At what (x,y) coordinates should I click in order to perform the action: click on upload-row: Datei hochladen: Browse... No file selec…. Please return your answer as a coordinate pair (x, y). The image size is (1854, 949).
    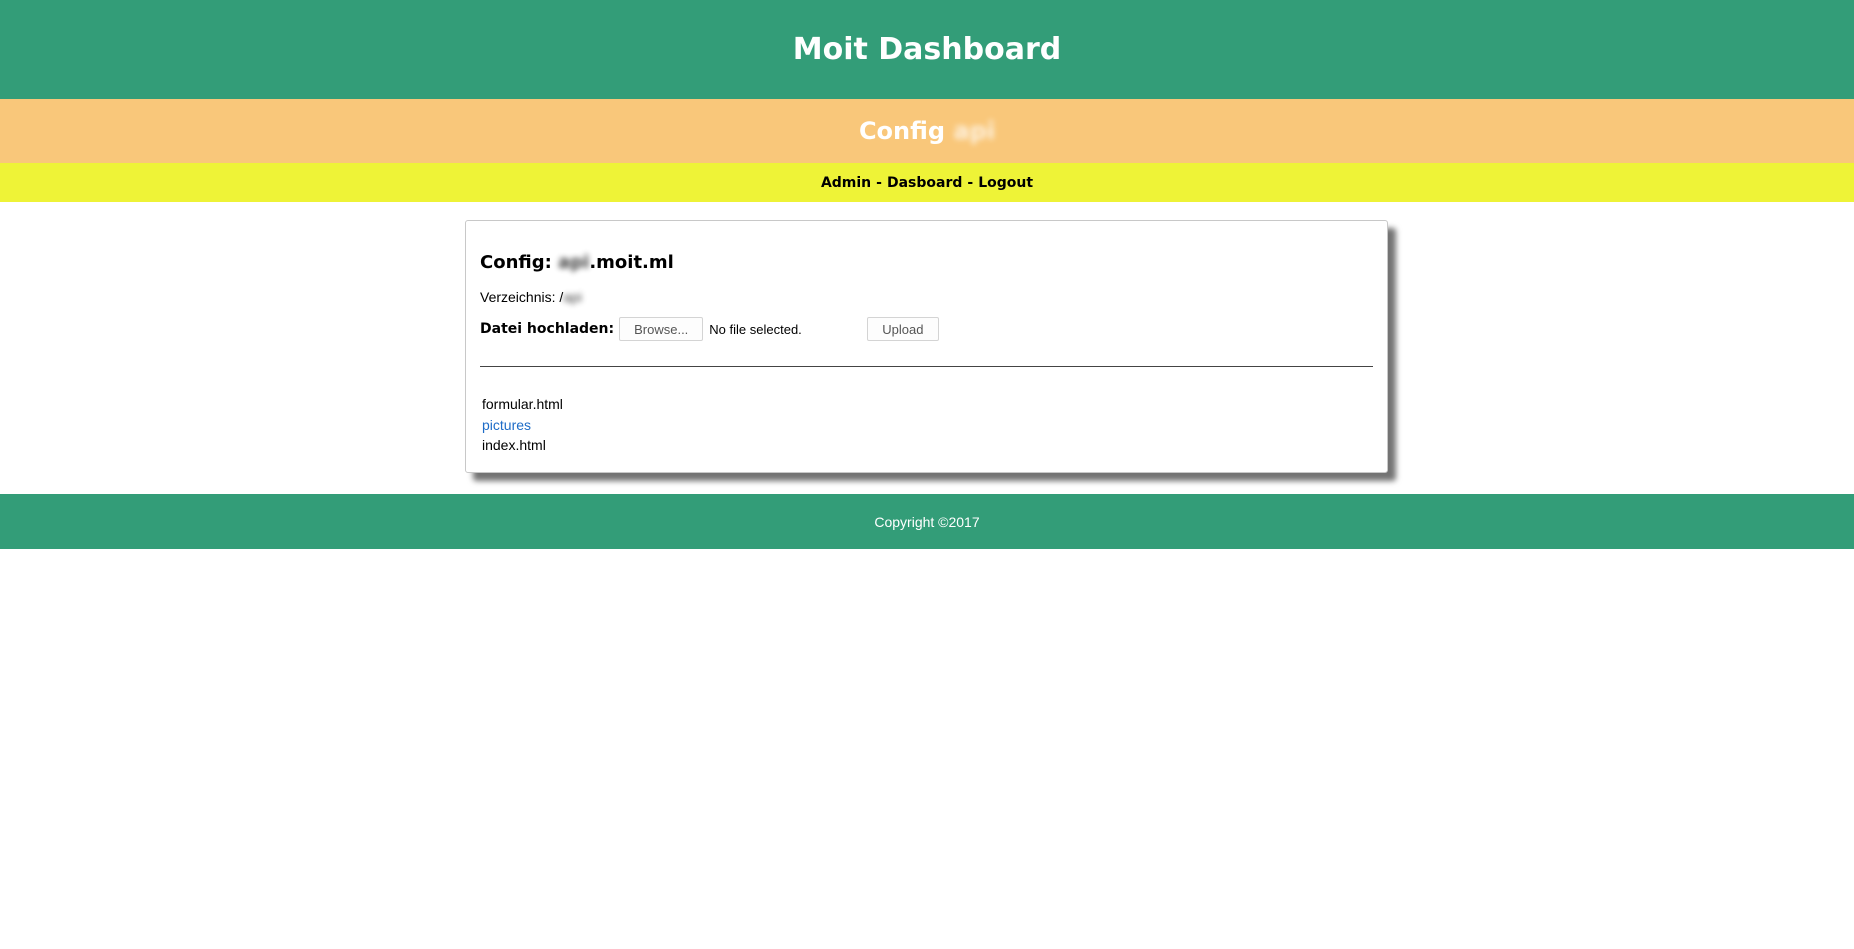
    Looking at the image, I should click on (926, 329).